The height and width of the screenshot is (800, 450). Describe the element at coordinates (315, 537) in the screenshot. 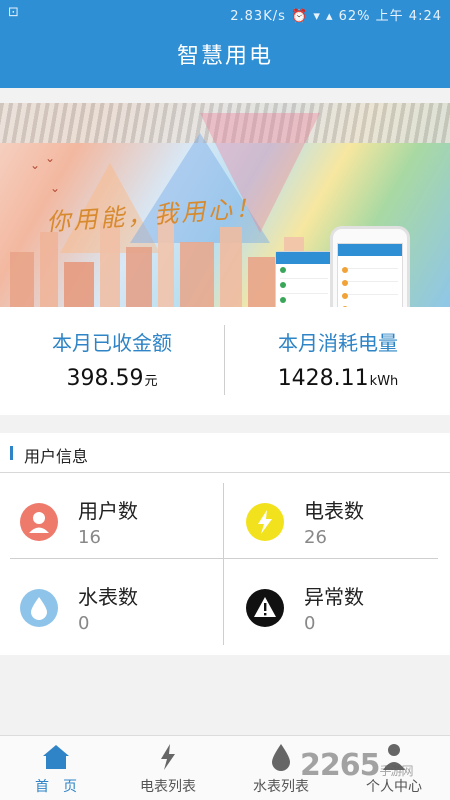

I see `card-count: 26` at that location.